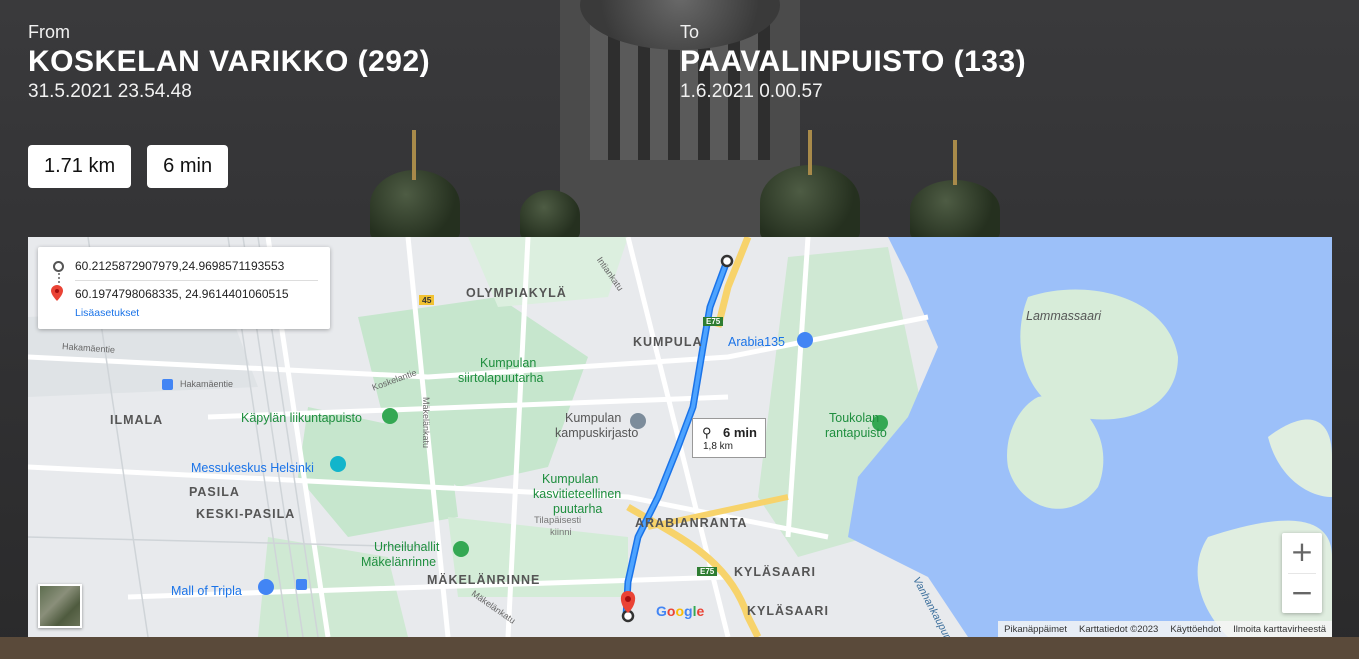 Image resolution: width=1359 pixels, height=659 pixels. I want to click on label-kumpula: KUMPULA, so click(668, 342).